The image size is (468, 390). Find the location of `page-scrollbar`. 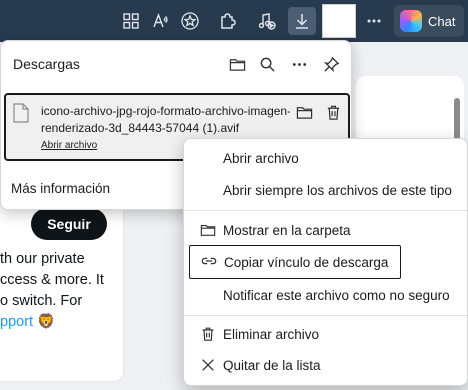

page-scrollbar is located at coordinates (457, 120).